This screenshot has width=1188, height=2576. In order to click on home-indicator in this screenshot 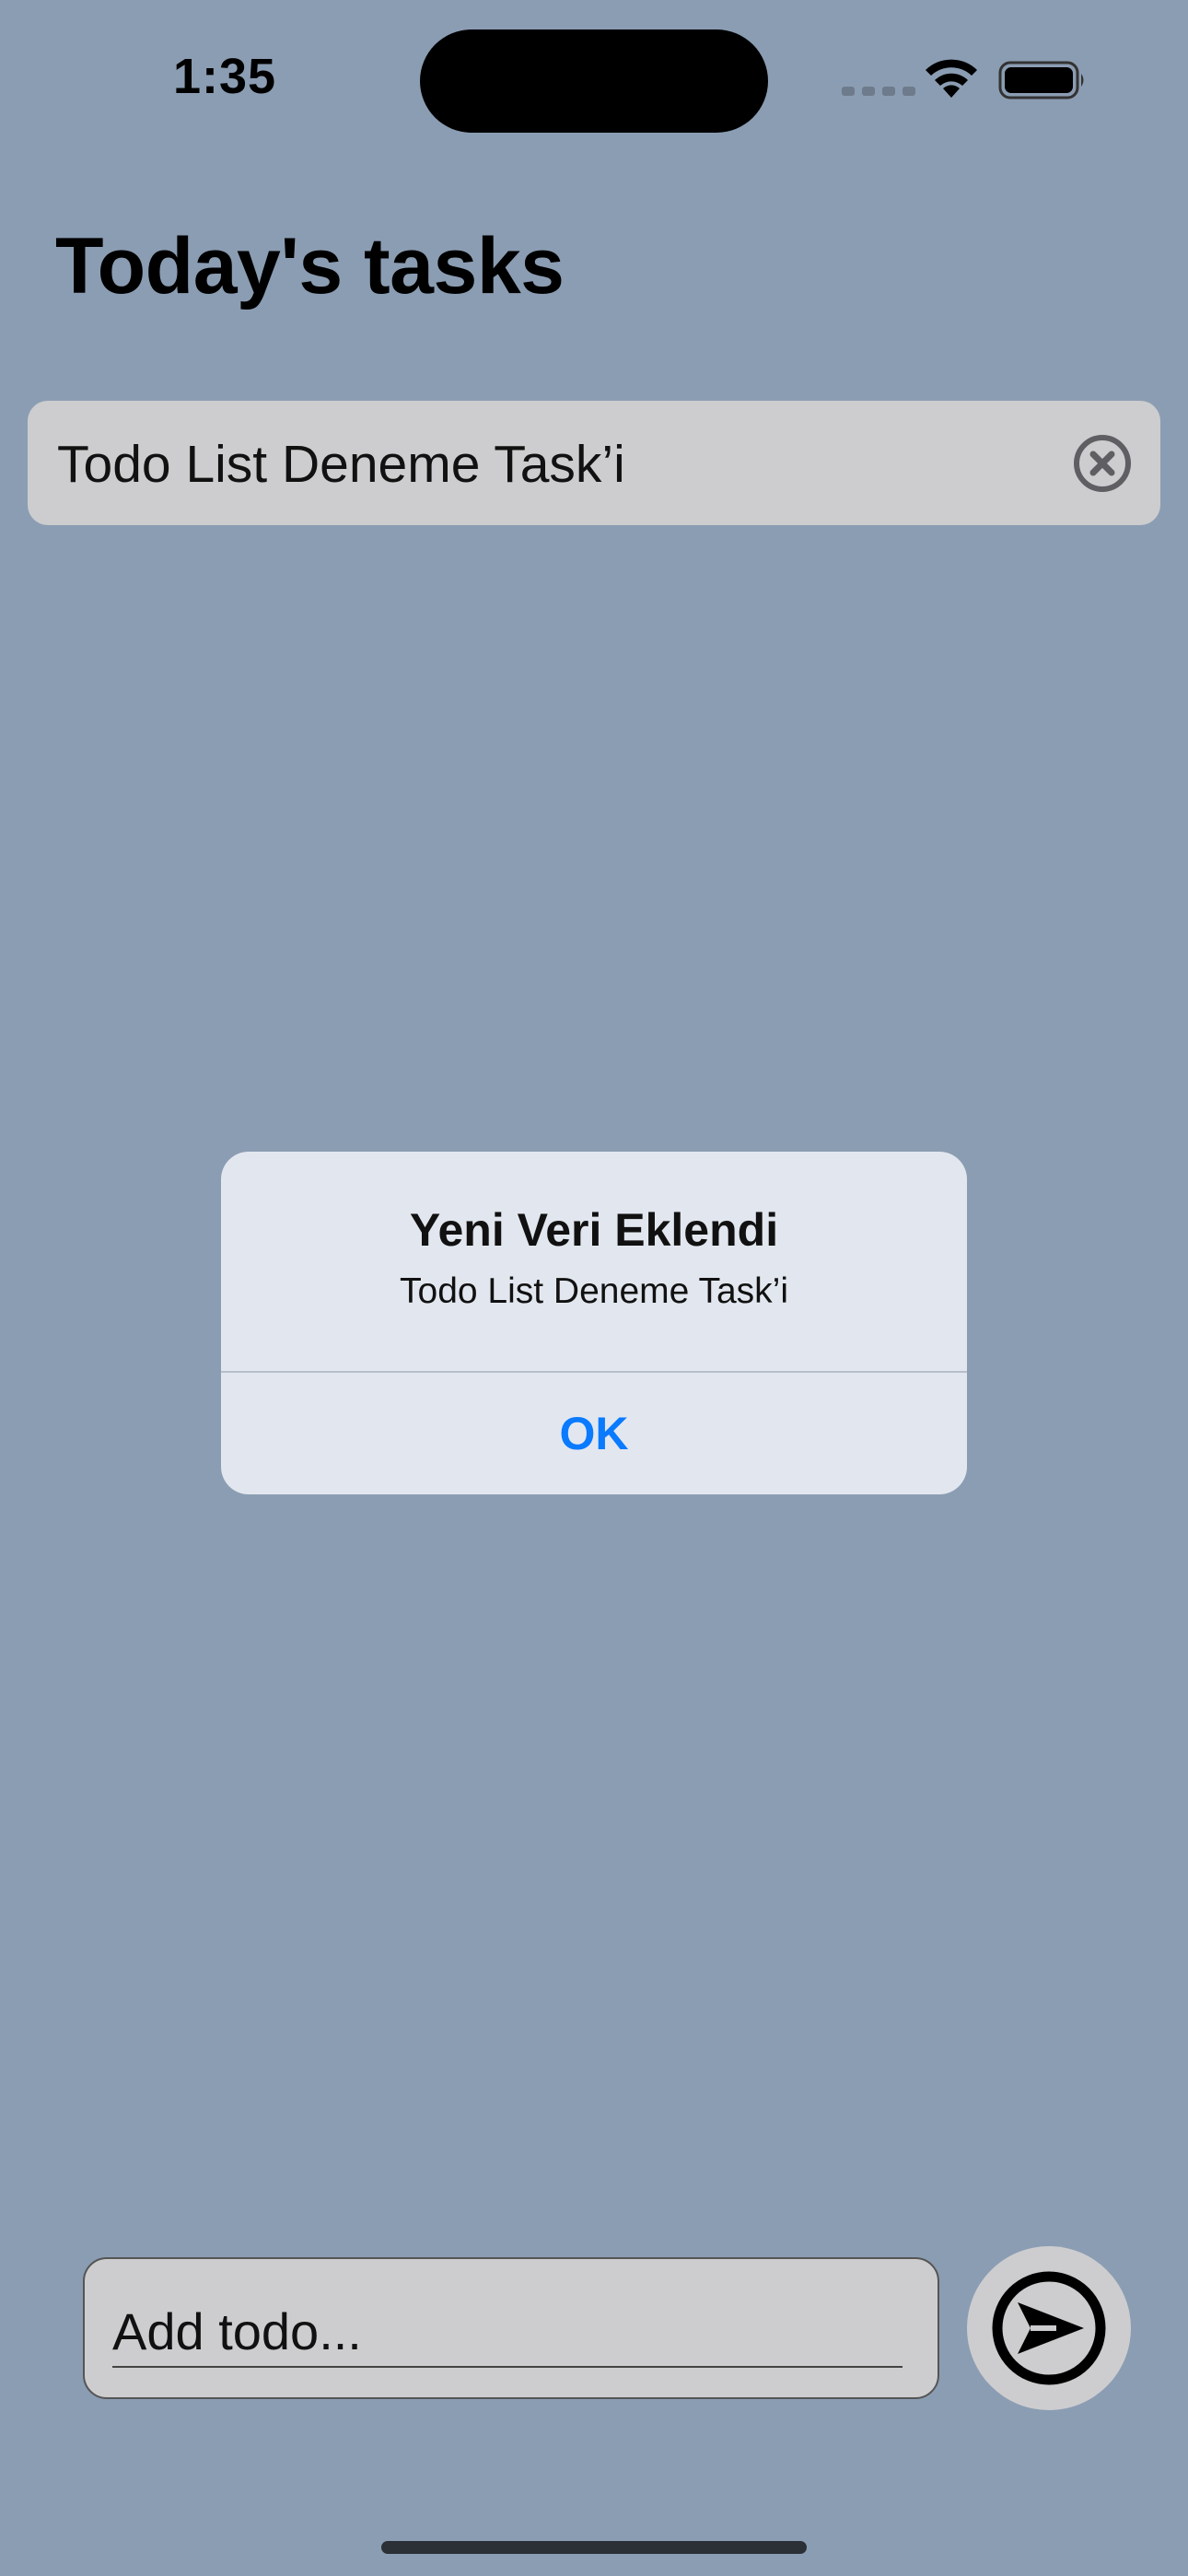, I will do `click(594, 2547)`.